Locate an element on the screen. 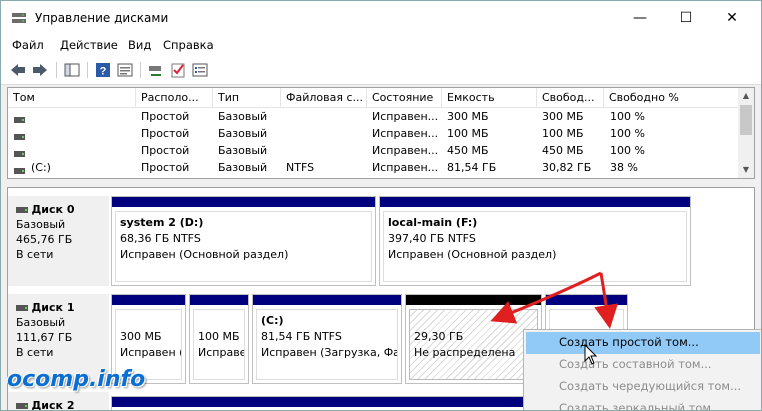 This screenshot has height=411, width=762. cell-type: Базовый is located at coordinates (243, 167).